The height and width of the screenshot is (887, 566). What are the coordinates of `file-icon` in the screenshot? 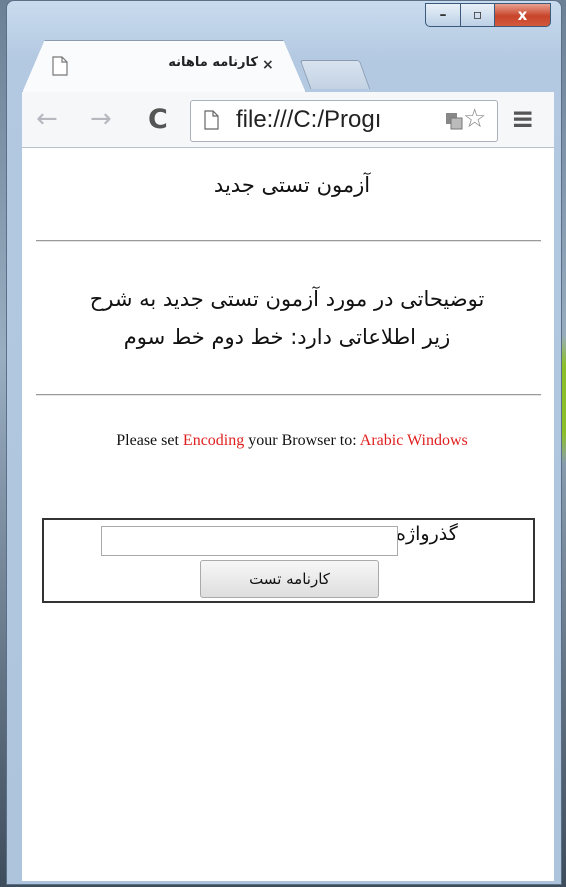 It's located at (211, 120).